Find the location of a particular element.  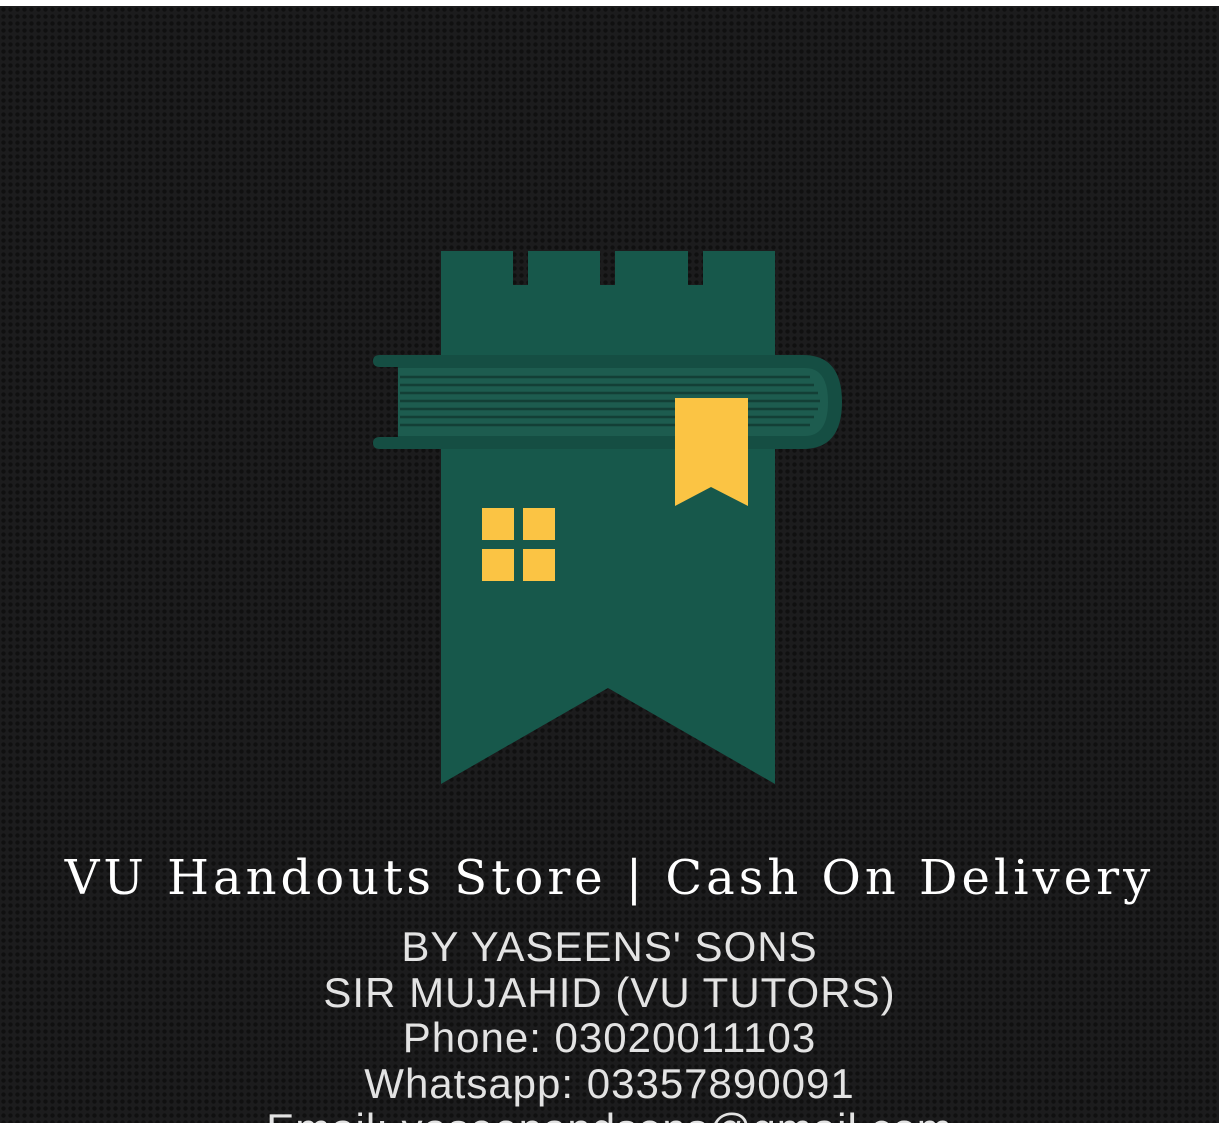

email-line: Email: yaseenandsons@gmail.com is located at coordinates (609, 1114).